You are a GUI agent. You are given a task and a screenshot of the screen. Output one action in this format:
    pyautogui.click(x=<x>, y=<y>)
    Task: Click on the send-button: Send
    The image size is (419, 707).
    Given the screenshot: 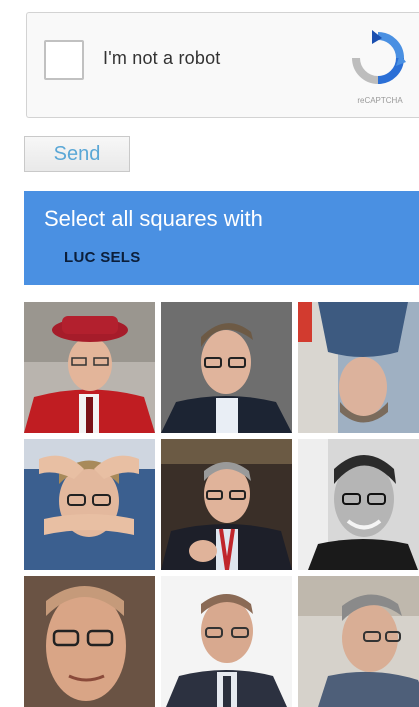 What is the action you would take?
    pyautogui.click(x=77, y=154)
    